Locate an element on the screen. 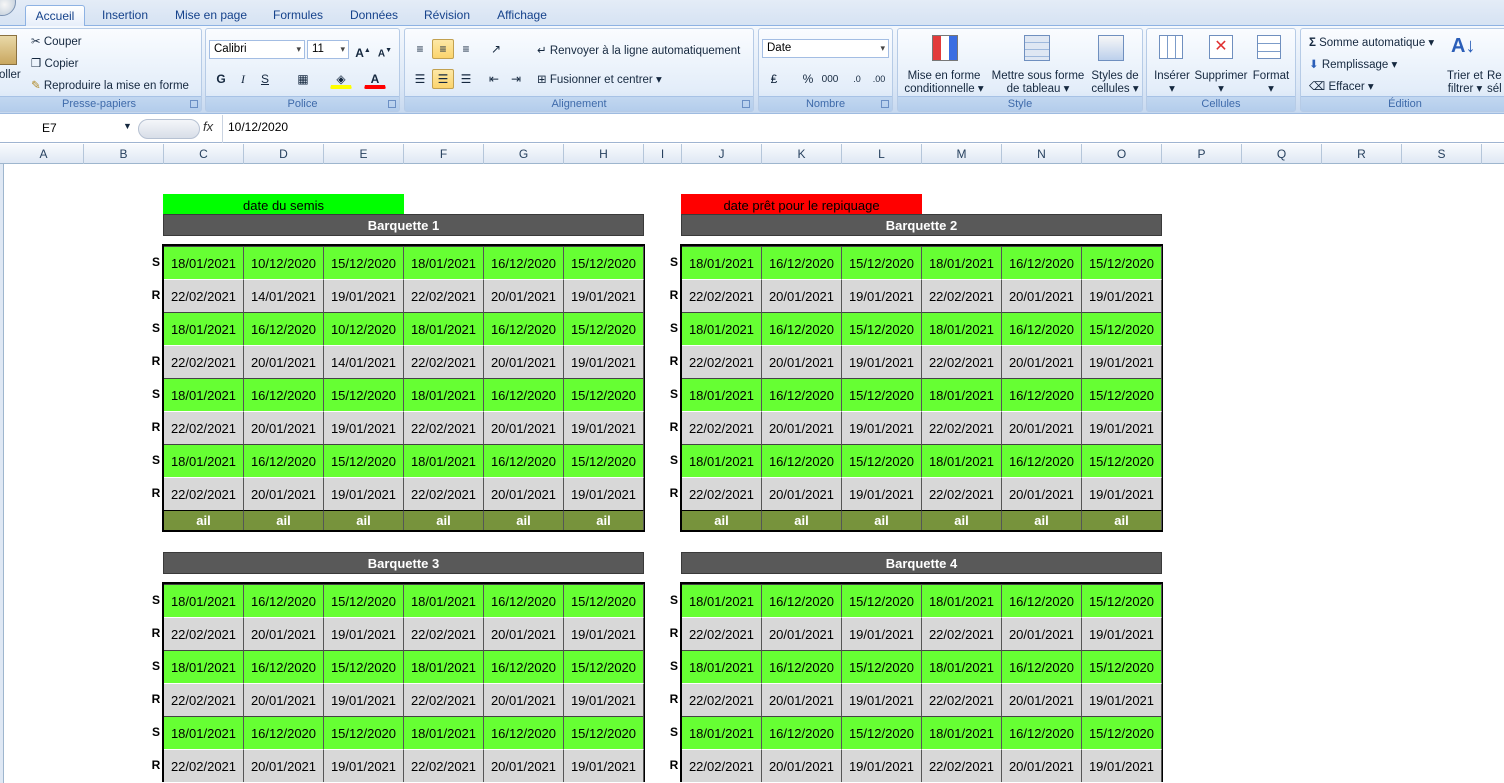 This screenshot has height=783, width=1504. number-launcher-icon is located at coordinates (885, 104).